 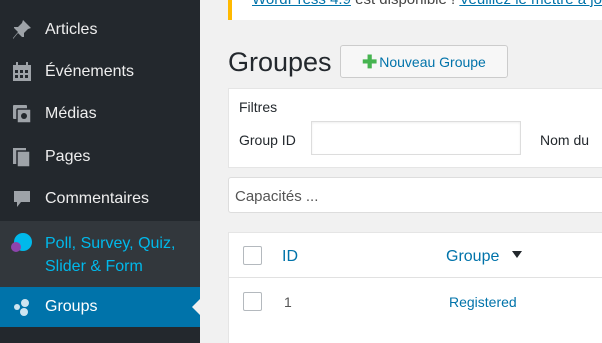 I want to click on sidebar-item-label: Poll, Survey, Quiz, Slider & Form, so click(x=110, y=255).